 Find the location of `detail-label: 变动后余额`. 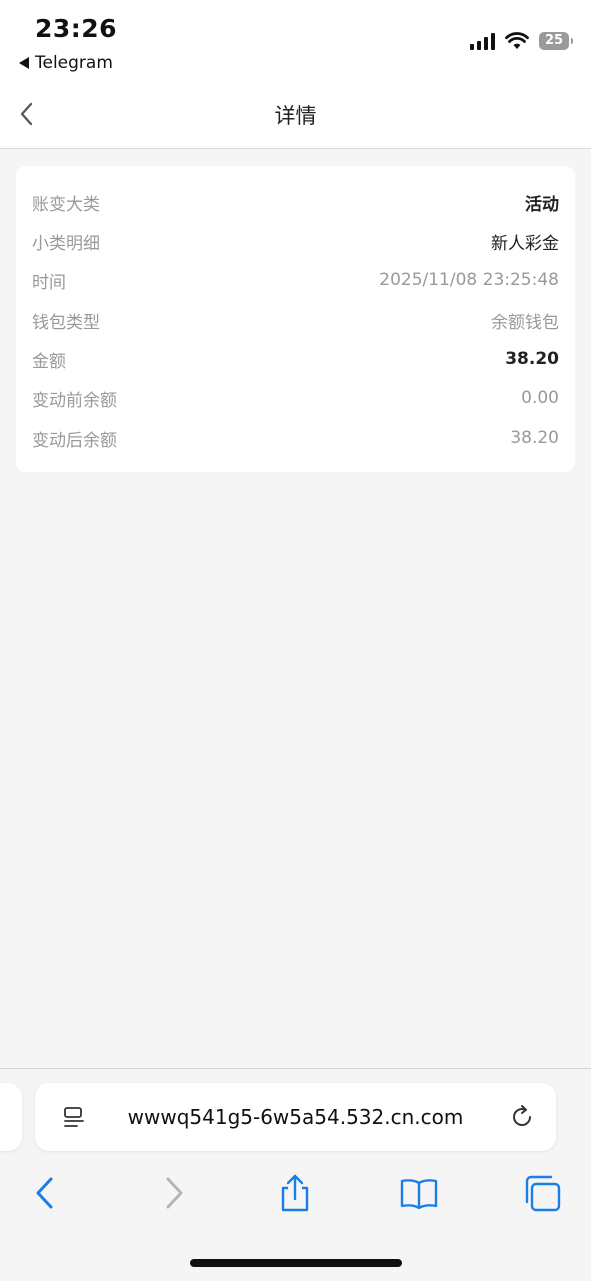

detail-label: 变动后余额 is located at coordinates (74, 440).